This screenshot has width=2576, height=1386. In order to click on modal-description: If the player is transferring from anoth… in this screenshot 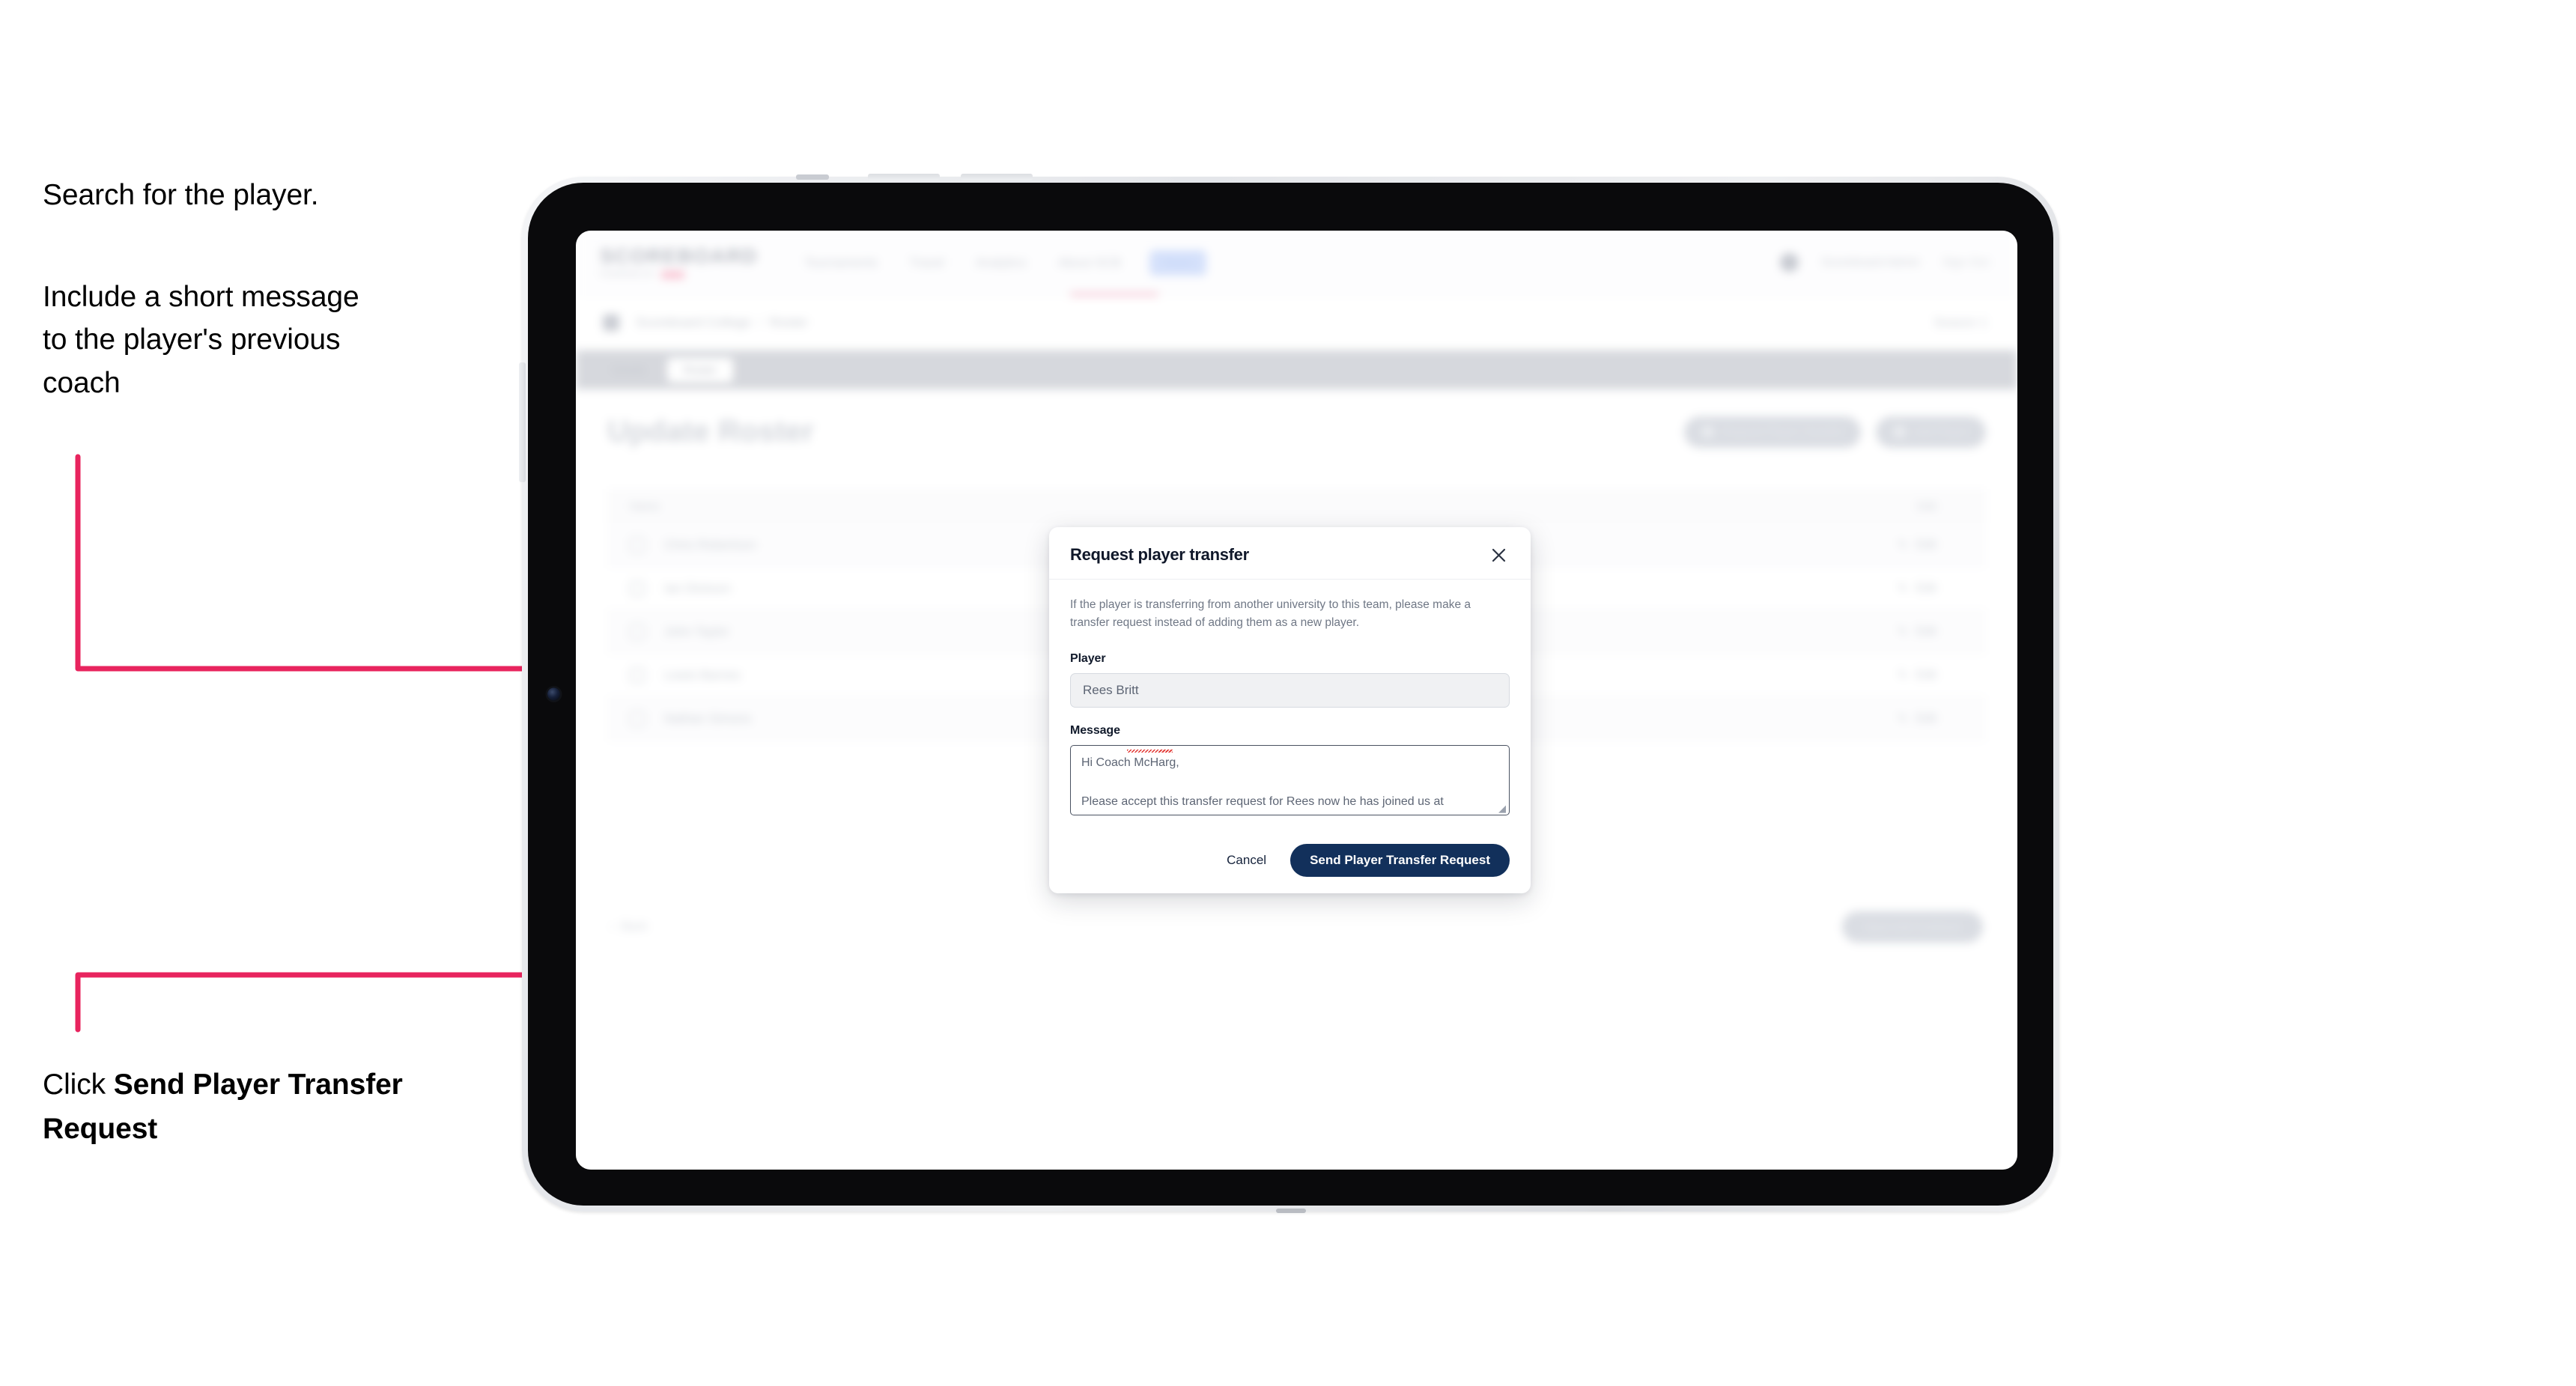, I will do `click(1270, 614)`.